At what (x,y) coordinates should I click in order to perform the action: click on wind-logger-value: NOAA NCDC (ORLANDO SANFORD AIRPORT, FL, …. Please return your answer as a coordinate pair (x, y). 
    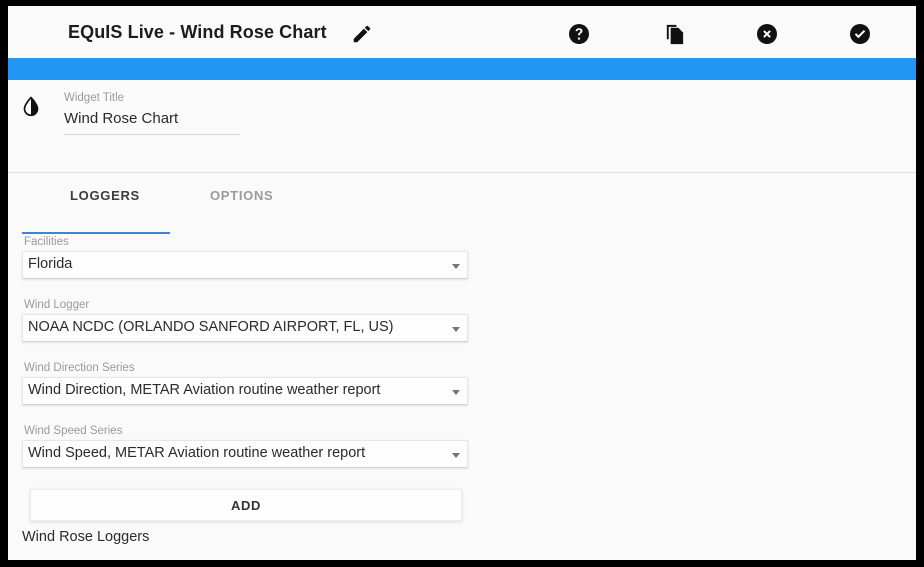
    Looking at the image, I should click on (211, 327).